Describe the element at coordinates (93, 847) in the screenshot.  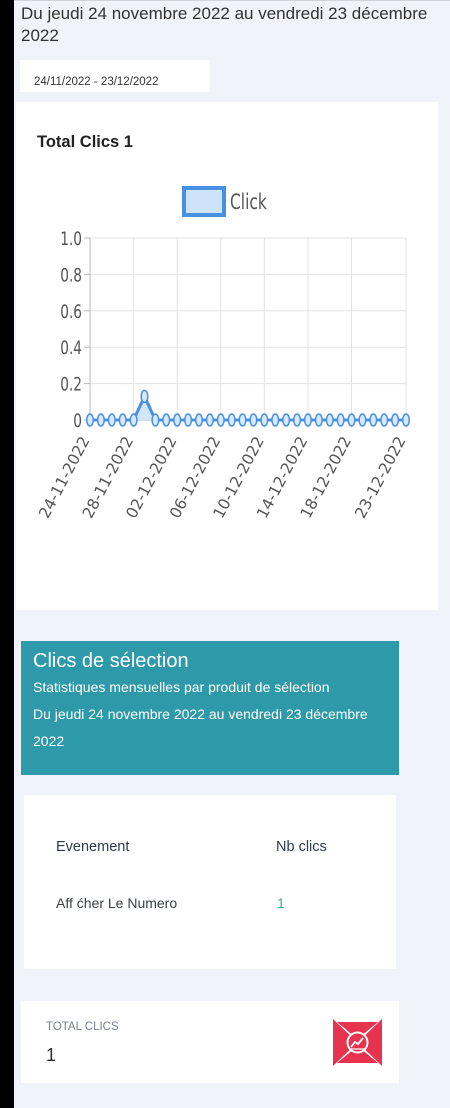
I see `column-header-event: Evenement` at that location.